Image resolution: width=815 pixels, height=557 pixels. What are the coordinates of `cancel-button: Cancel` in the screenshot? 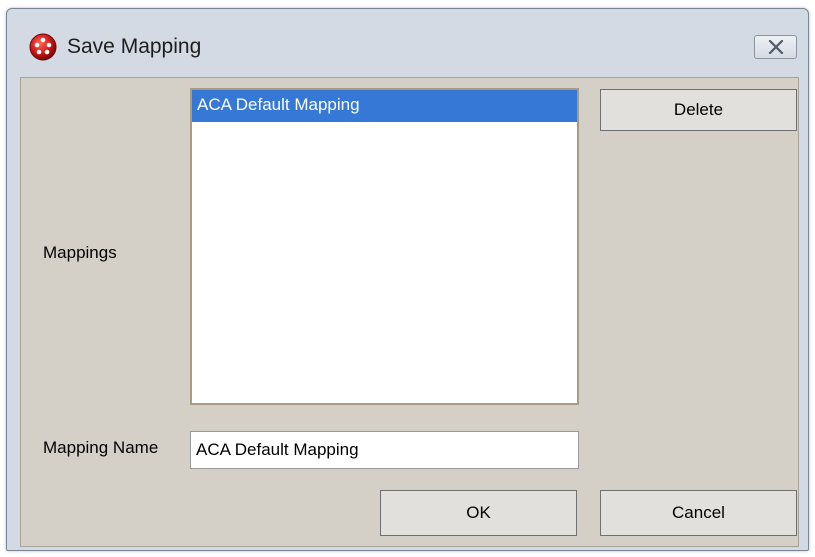 It's located at (698, 513).